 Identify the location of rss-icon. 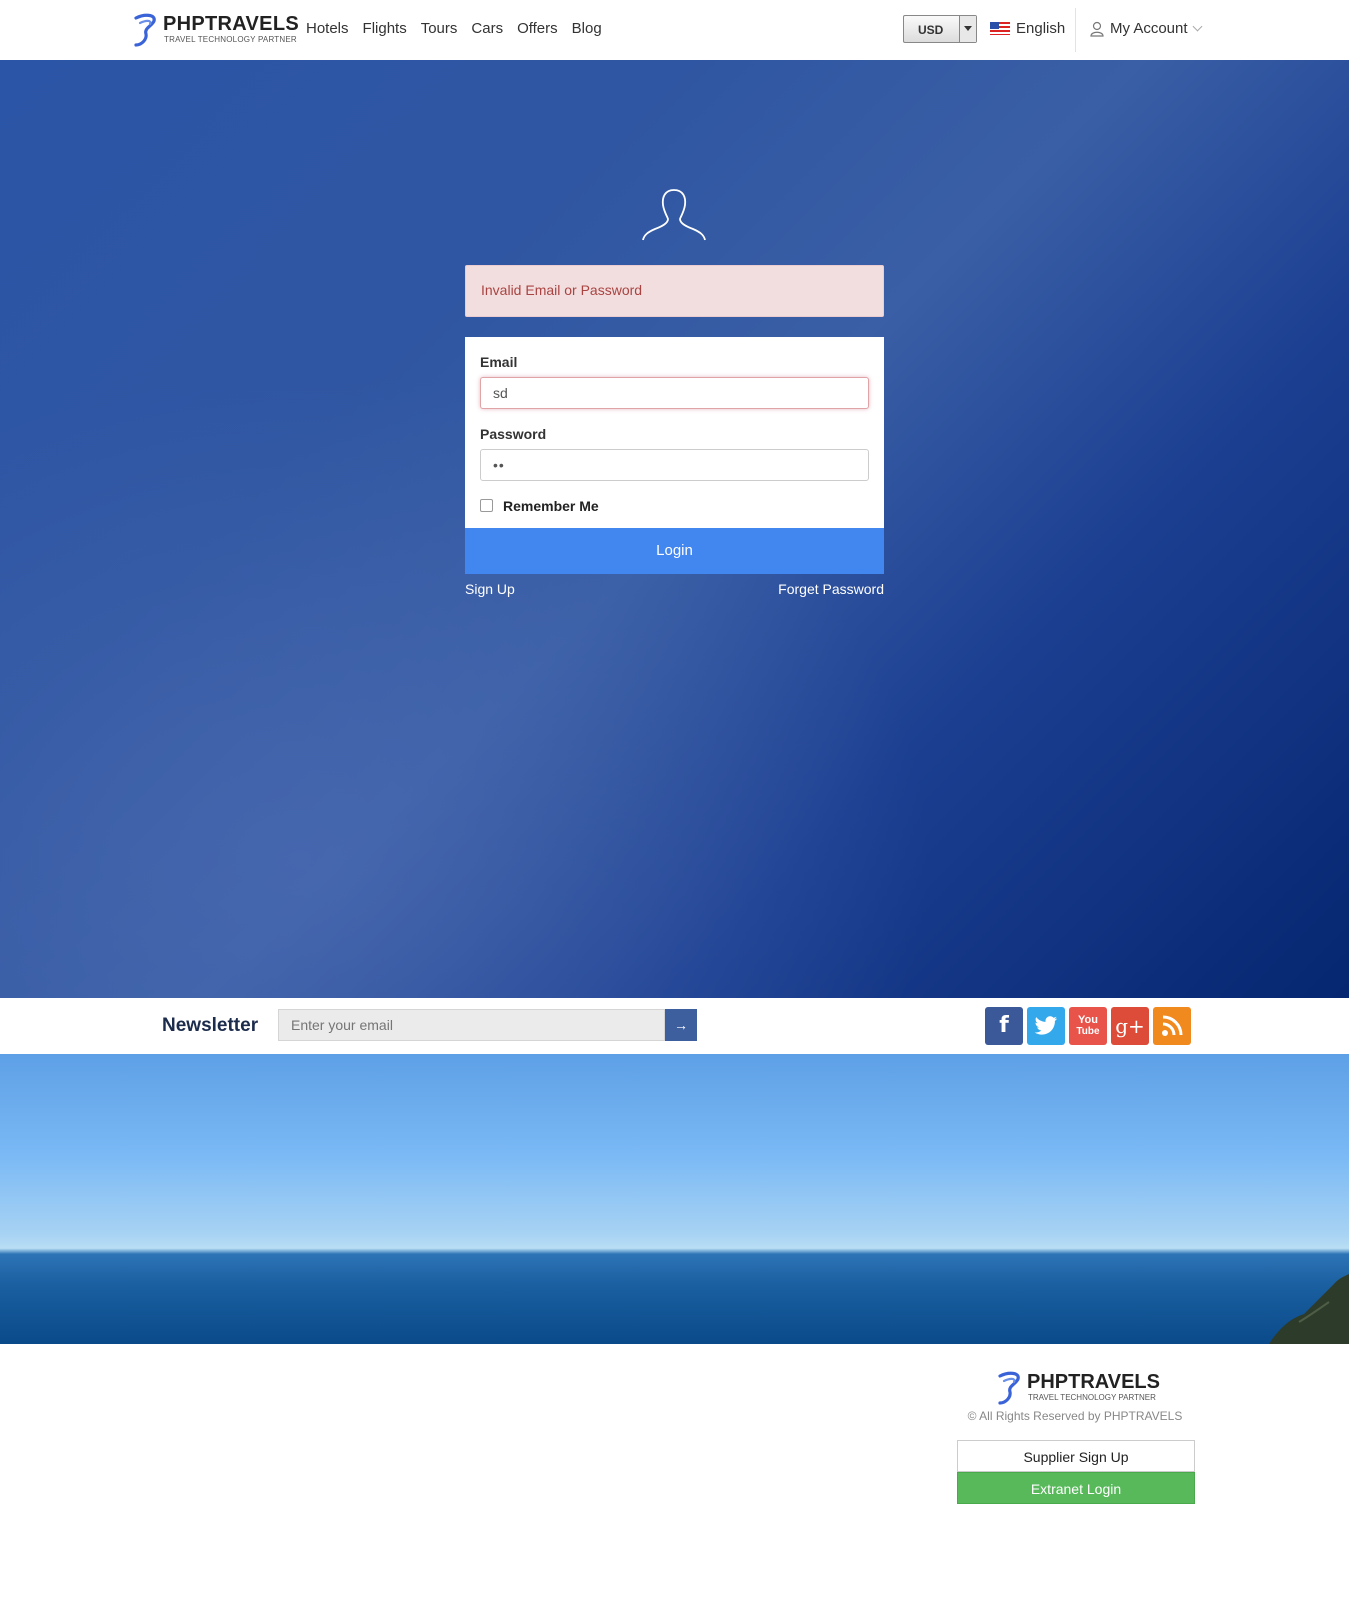
(1172, 1026).